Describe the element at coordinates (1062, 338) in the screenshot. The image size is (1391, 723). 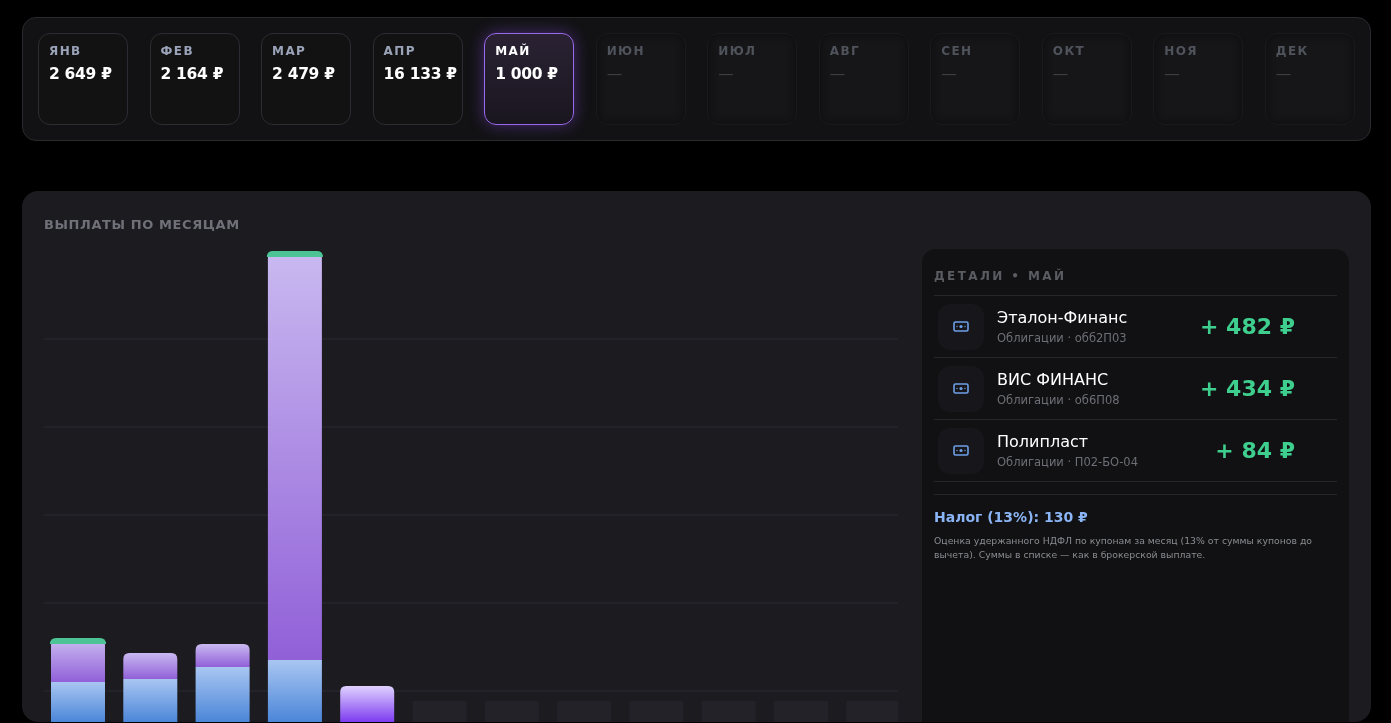
I see `bond-subtitle: Облигации · обб2П03` at that location.